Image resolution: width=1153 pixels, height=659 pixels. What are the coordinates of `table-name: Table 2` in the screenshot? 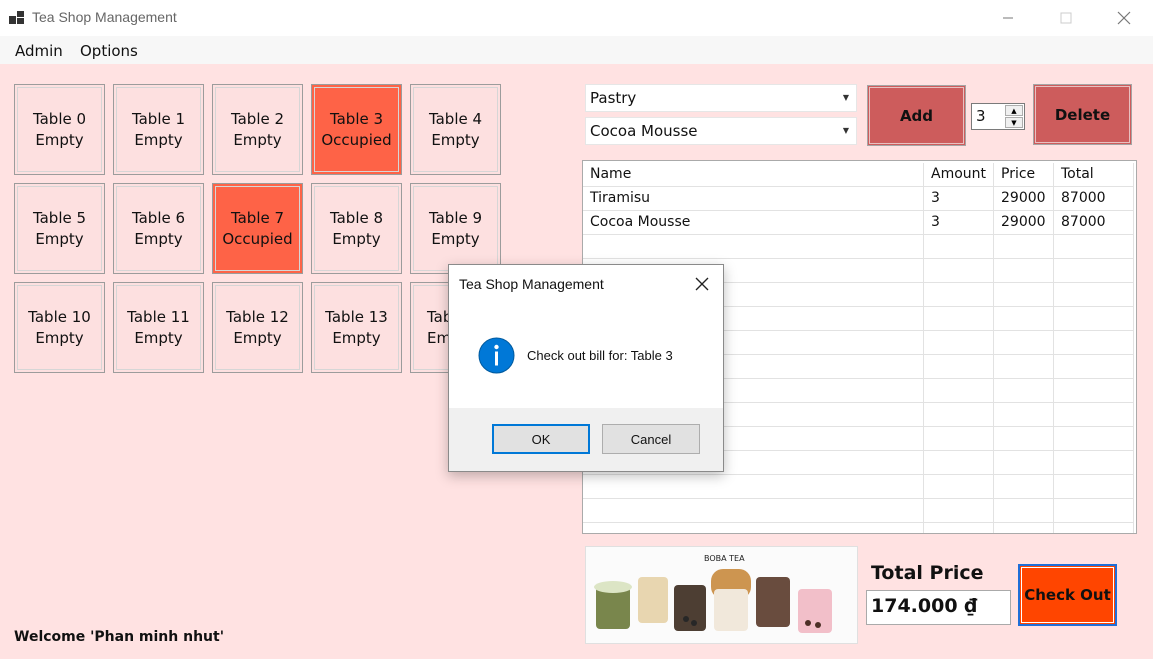 It's located at (257, 118).